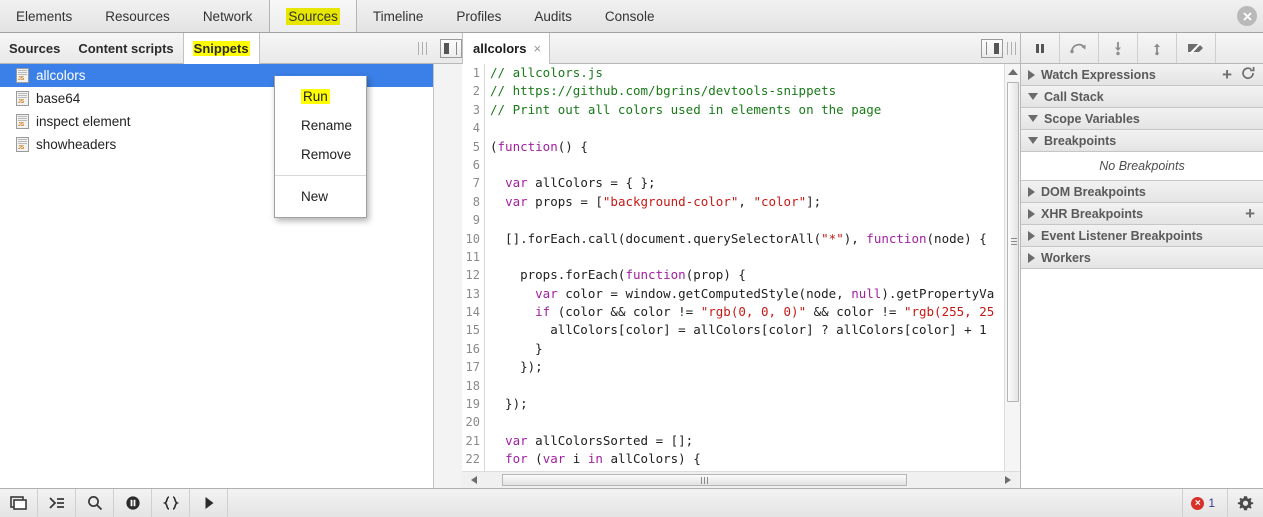  What do you see at coordinates (753, 459) in the screenshot?
I see `code-line: for (var i in allColors) {` at bounding box center [753, 459].